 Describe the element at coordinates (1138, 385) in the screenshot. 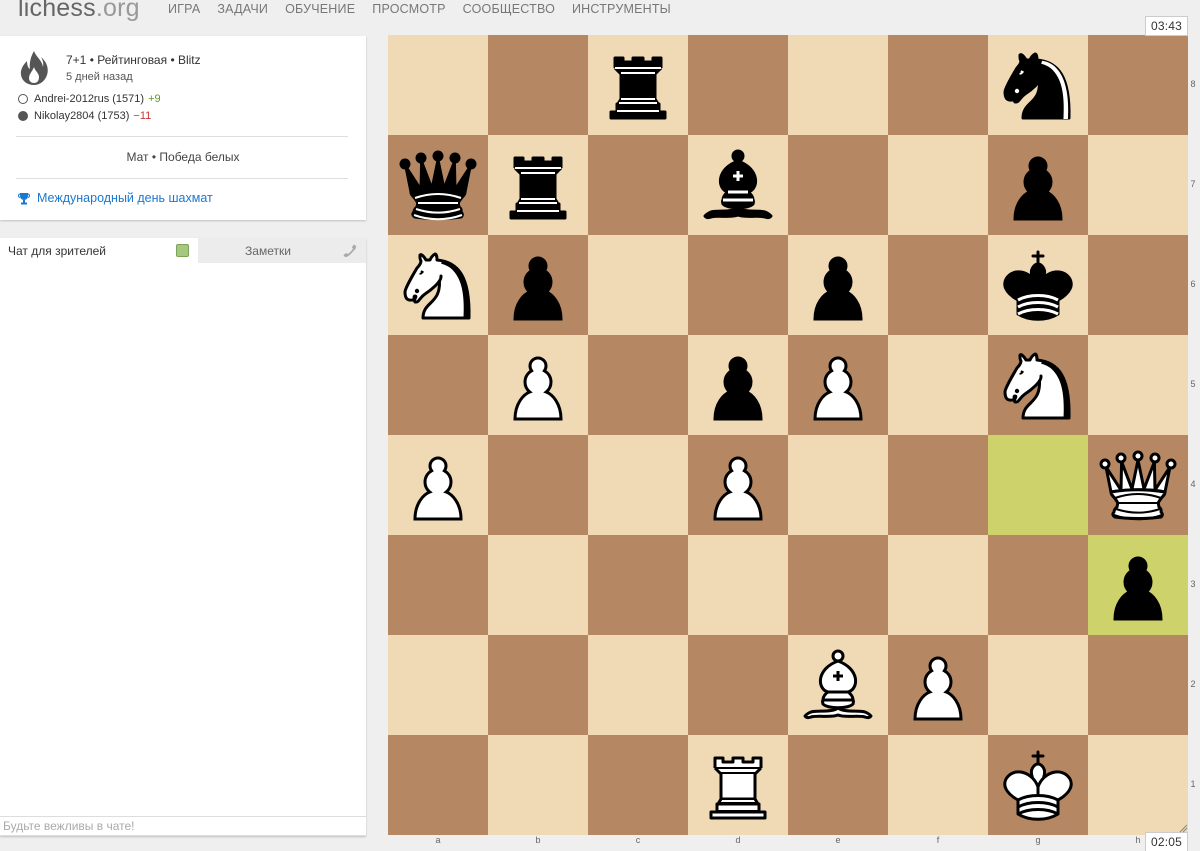

I see `square-h5` at that location.